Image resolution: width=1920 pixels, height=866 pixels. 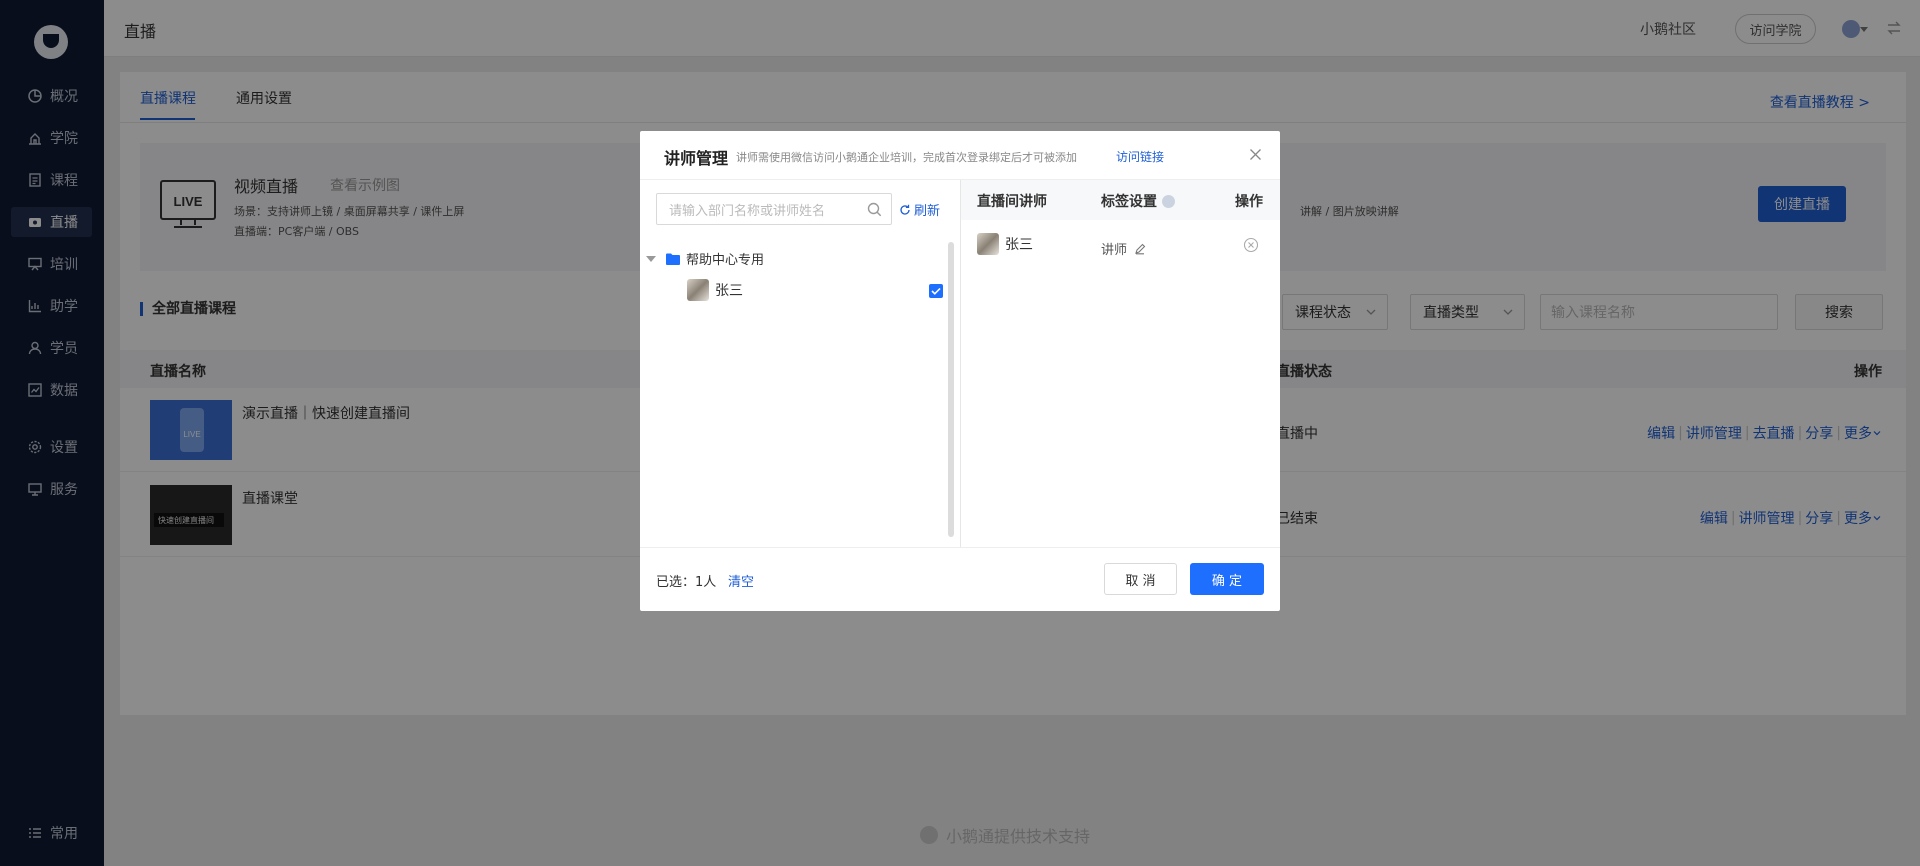 I want to click on confirm-button: 确 定, so click(x=1227, y=579).